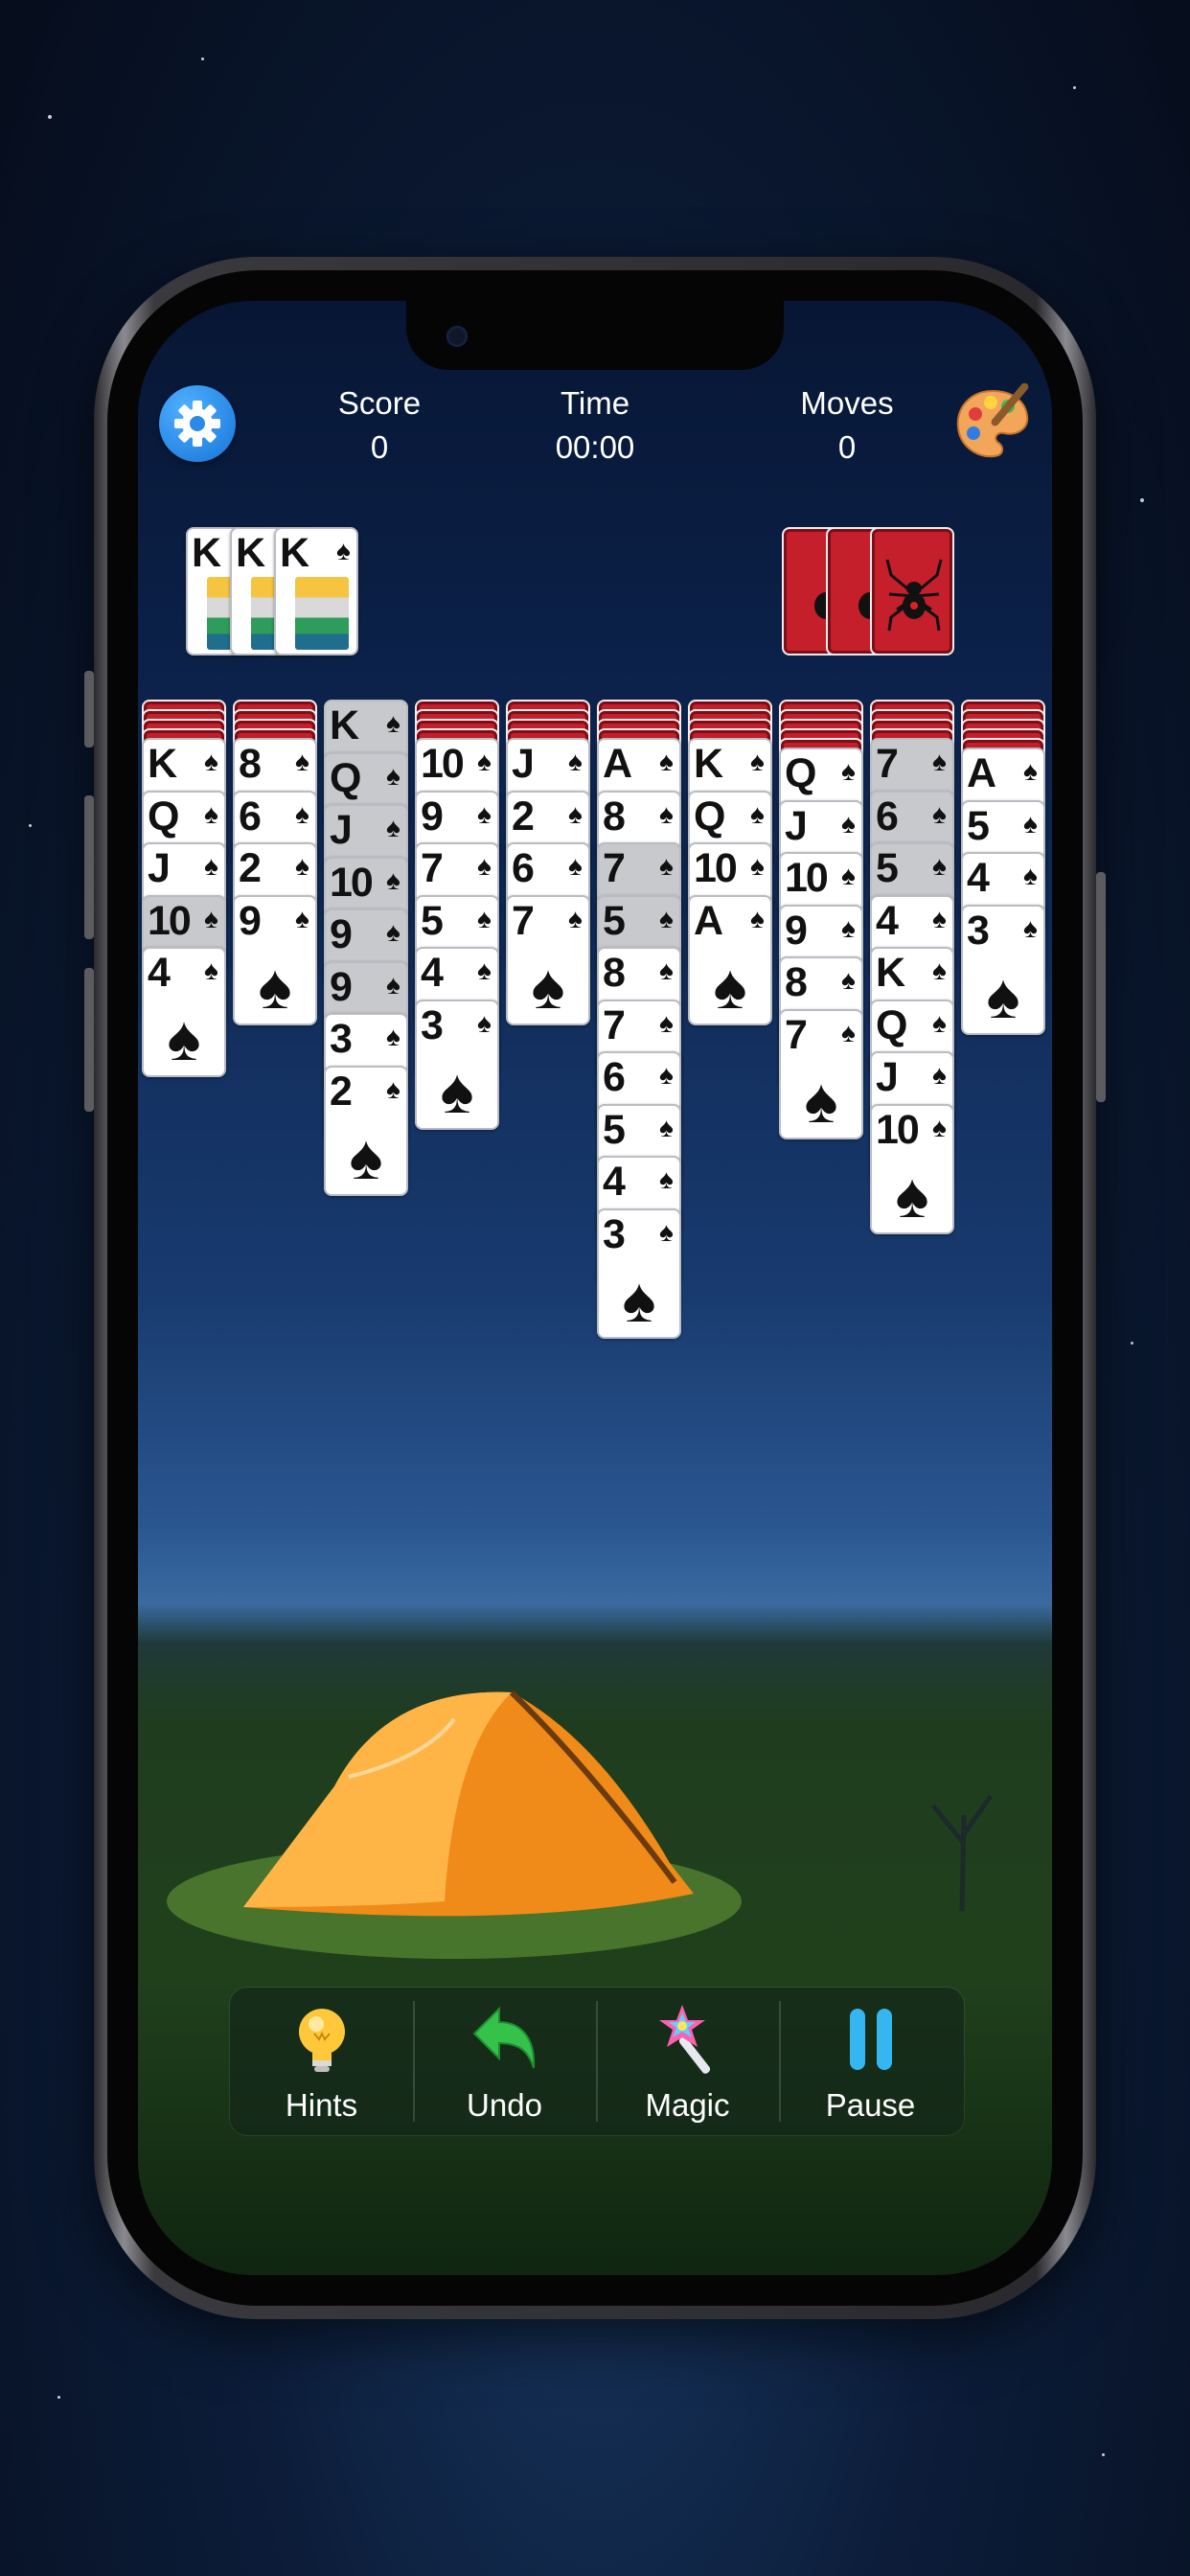  Describe the element at coordinates (914, 595) in the screenshot. I see `spider-icon` at that location.